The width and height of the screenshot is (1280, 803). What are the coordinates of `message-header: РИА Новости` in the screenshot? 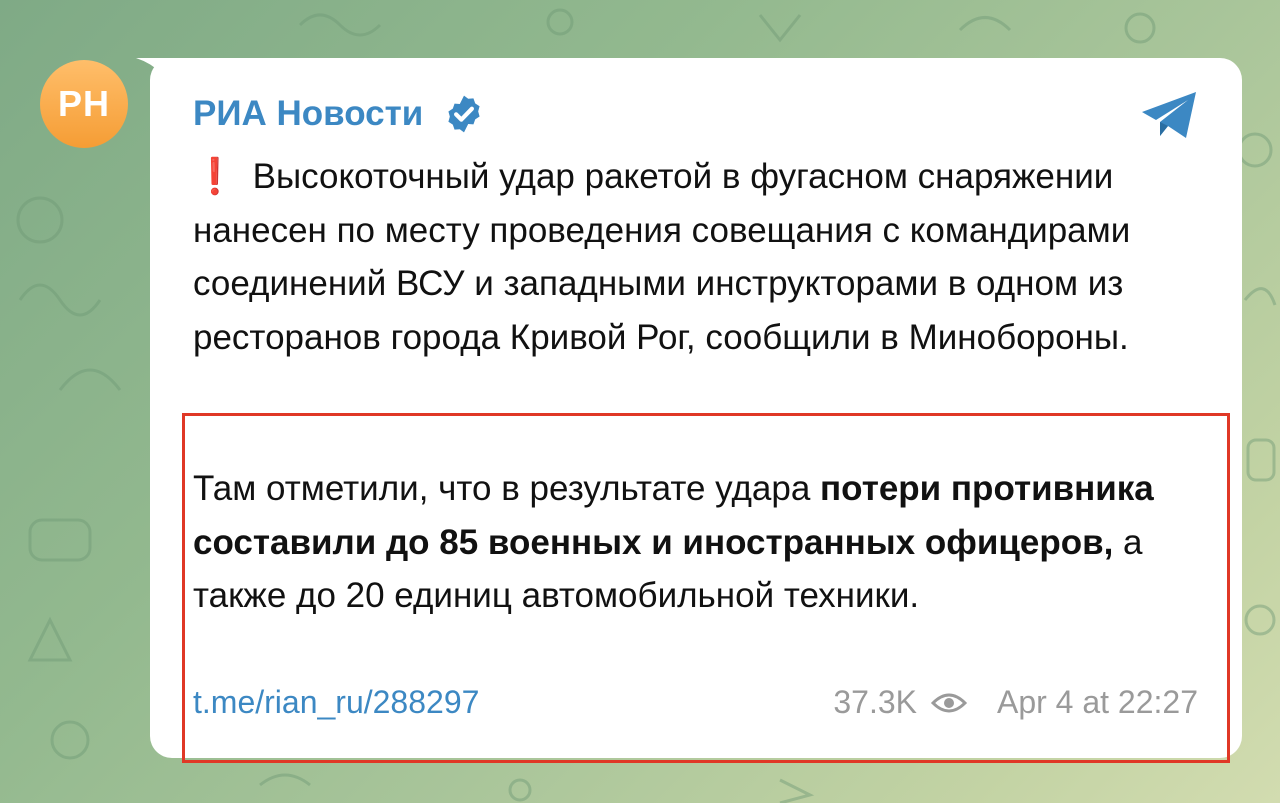 It's located at (339, 114).